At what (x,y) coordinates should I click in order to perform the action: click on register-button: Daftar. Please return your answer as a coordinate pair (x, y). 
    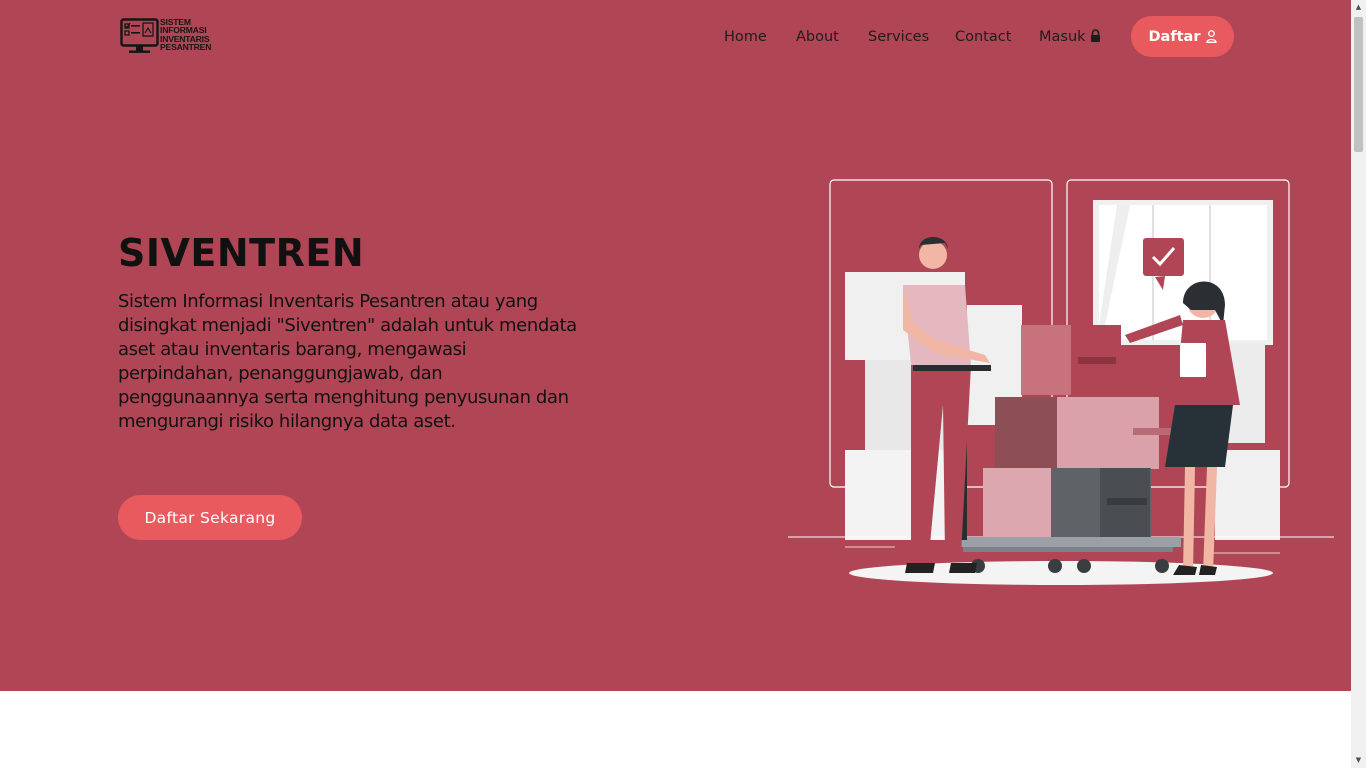
    Looking at the image, I should click on (1182, 36).